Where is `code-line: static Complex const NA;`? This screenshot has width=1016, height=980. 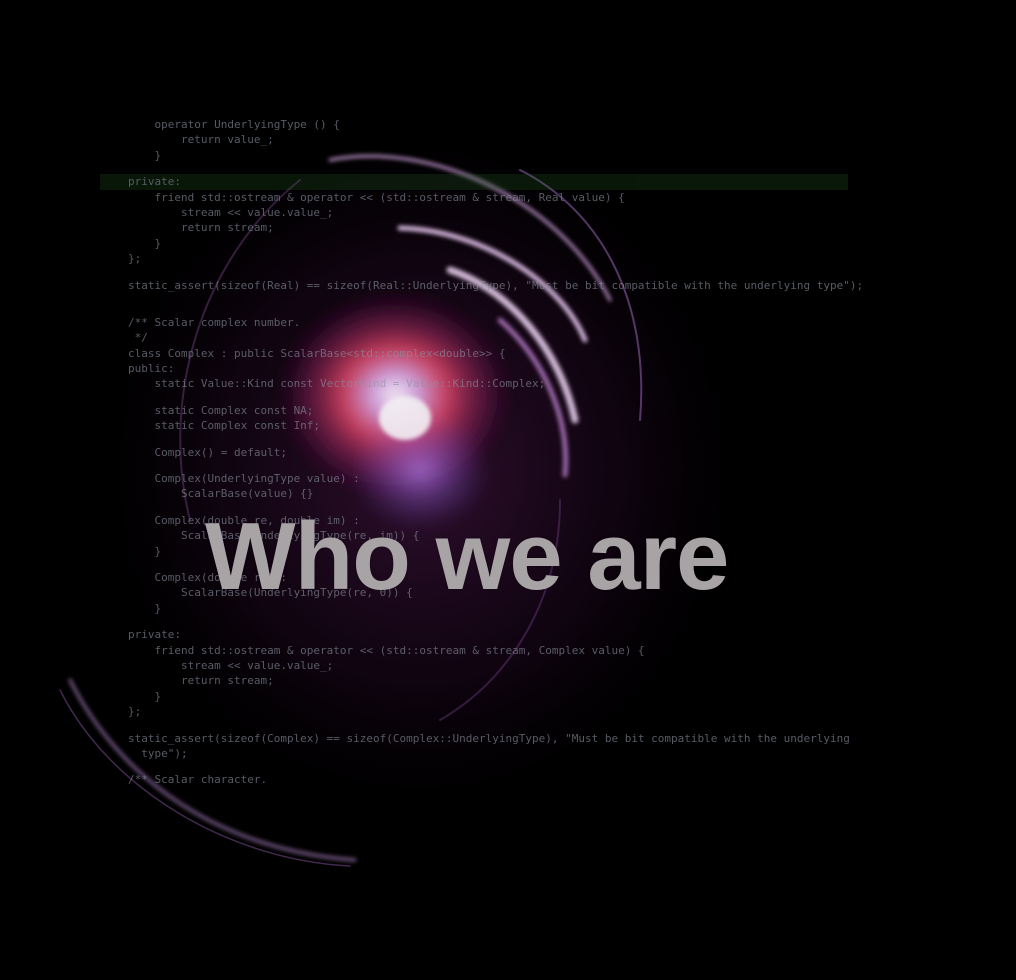
code-line: static Complex const NA; is located at coordinates (221, 410).